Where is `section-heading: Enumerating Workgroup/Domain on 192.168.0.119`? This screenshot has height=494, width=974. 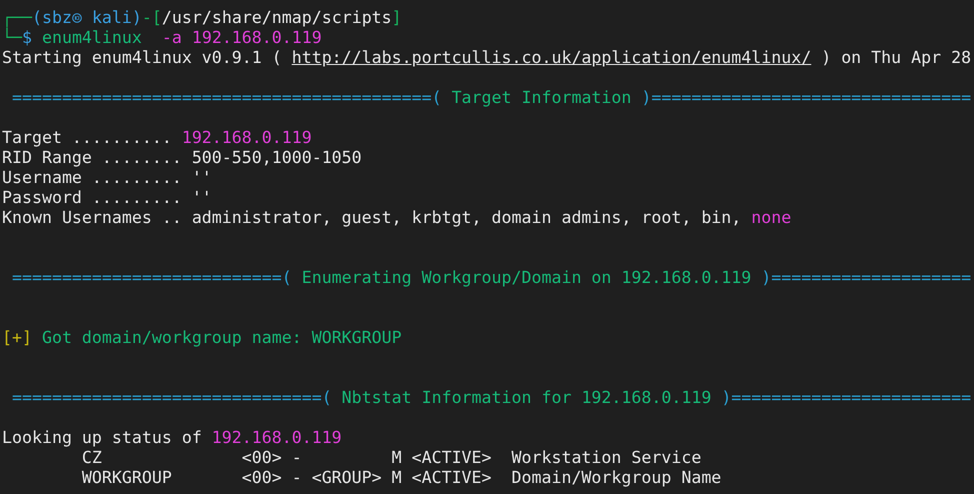
section-heading: Enumerating Workgroup/Domain on 192.168.0.119 is located at coordinates (526, 278).